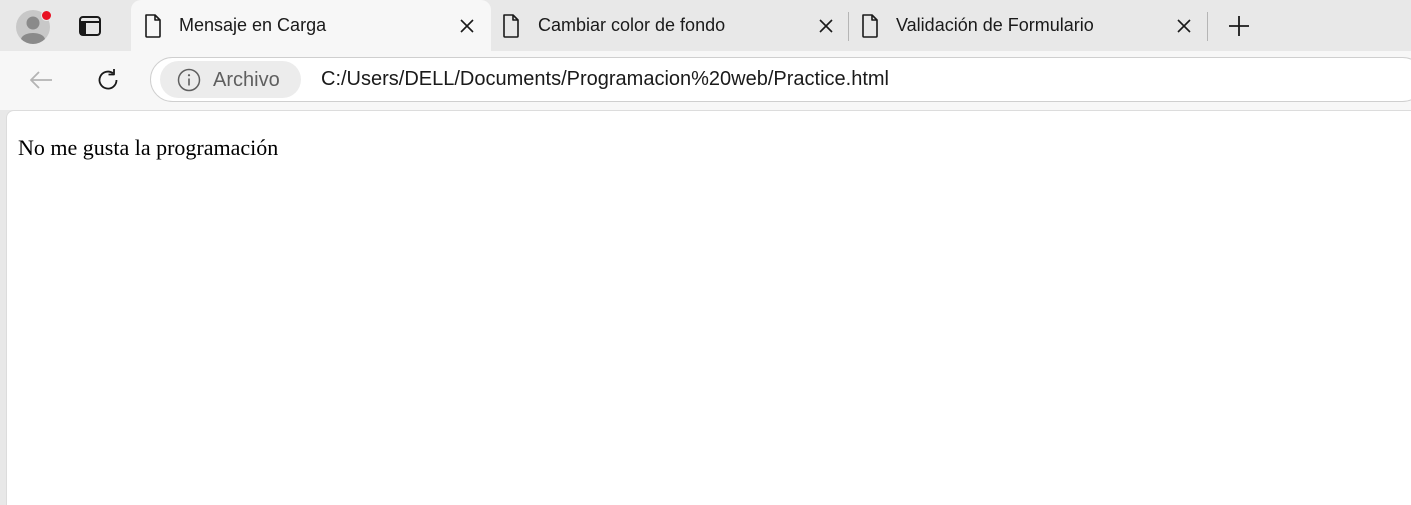  I want to click on site-info-button: Archivo, so click(230, 79).